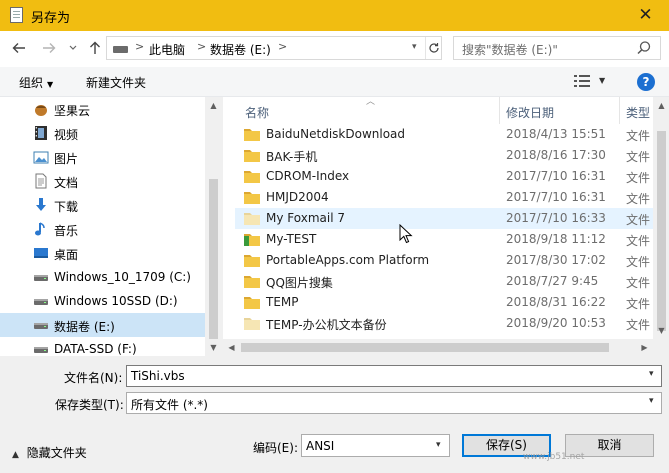 The image size is (669, 473). What do you see at coordinates (102, 109) in the screenshot?
I see `sidebar-item: 坚果云` at bounding box center [102, 109].